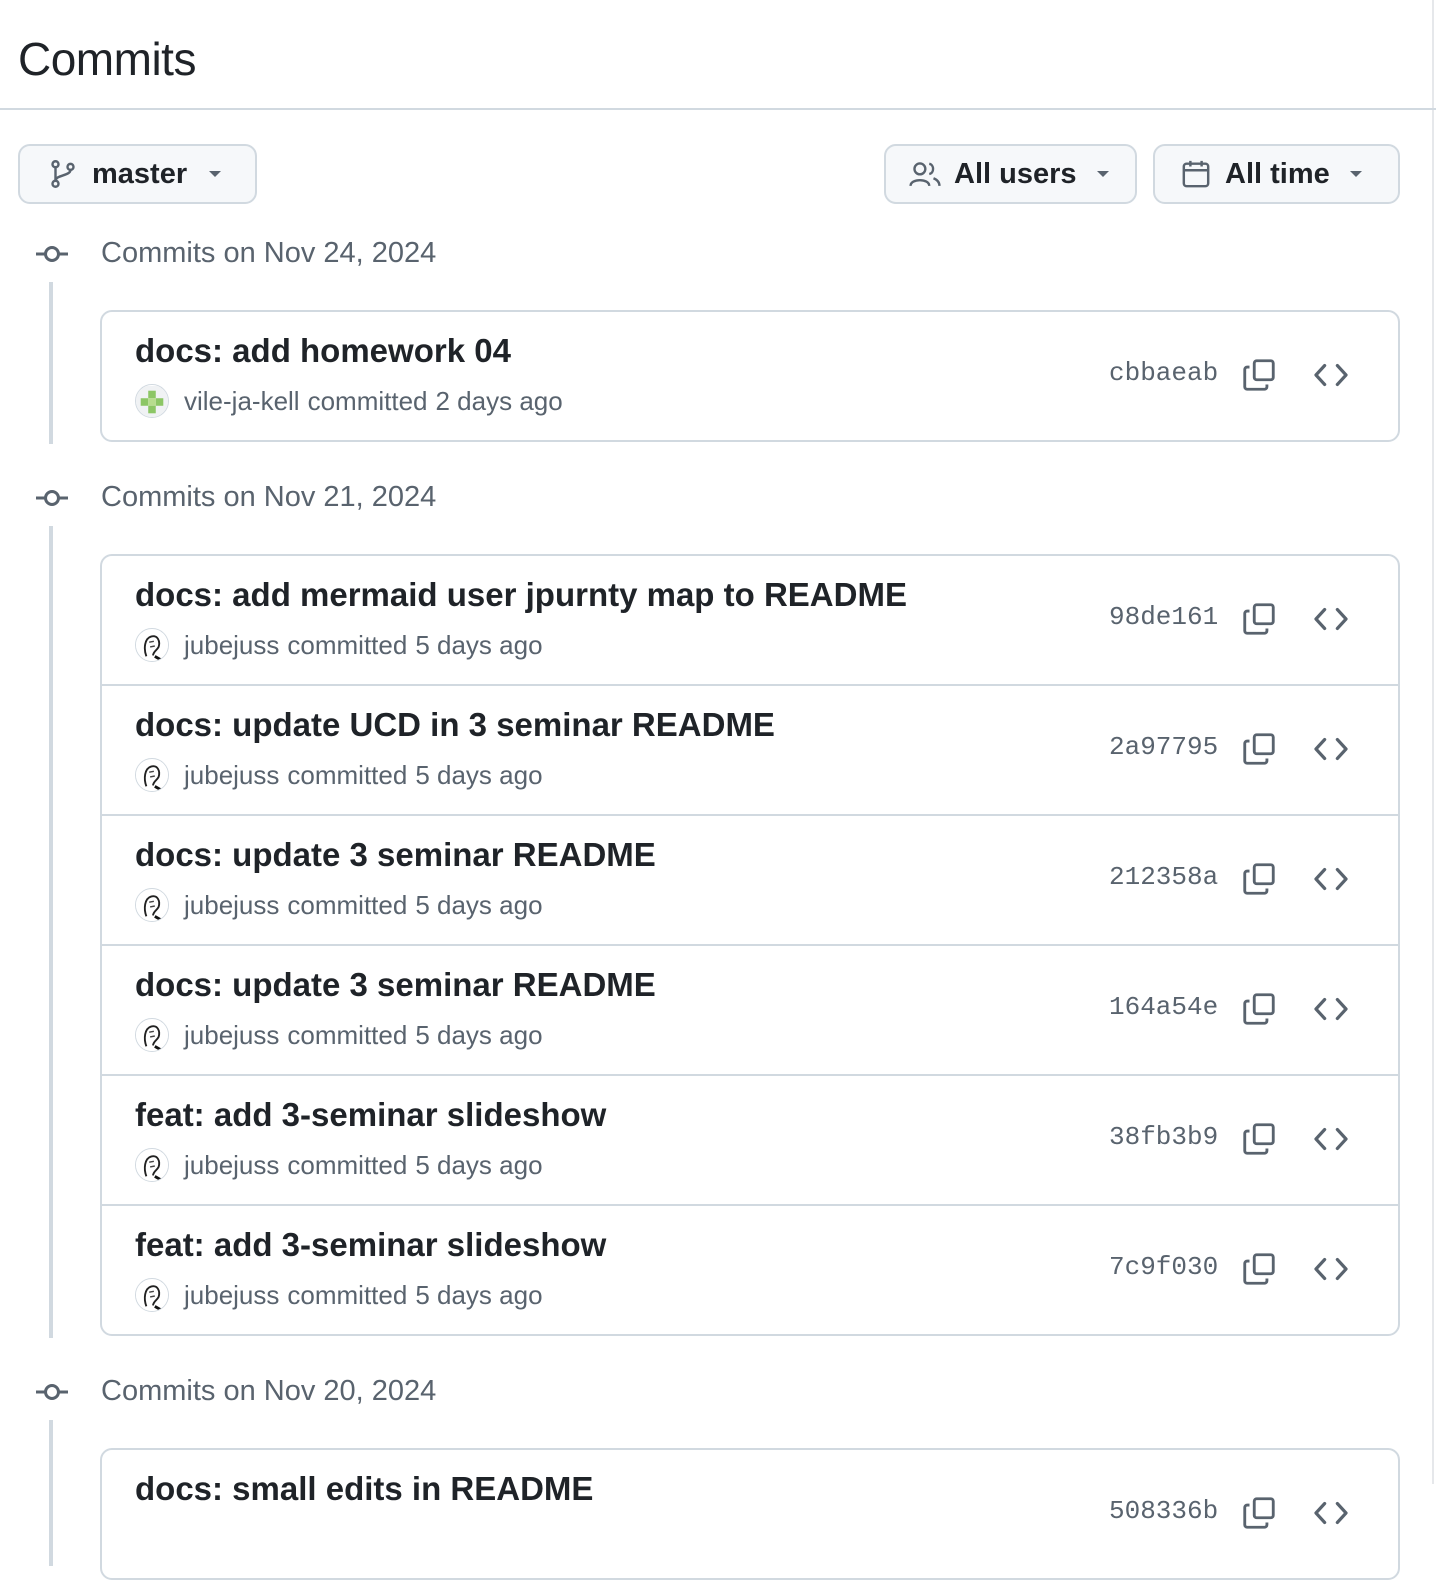  Describe the element at coordinates (499, 400) in the screenshot. I see `commit-time: 2 days ago` at that location.